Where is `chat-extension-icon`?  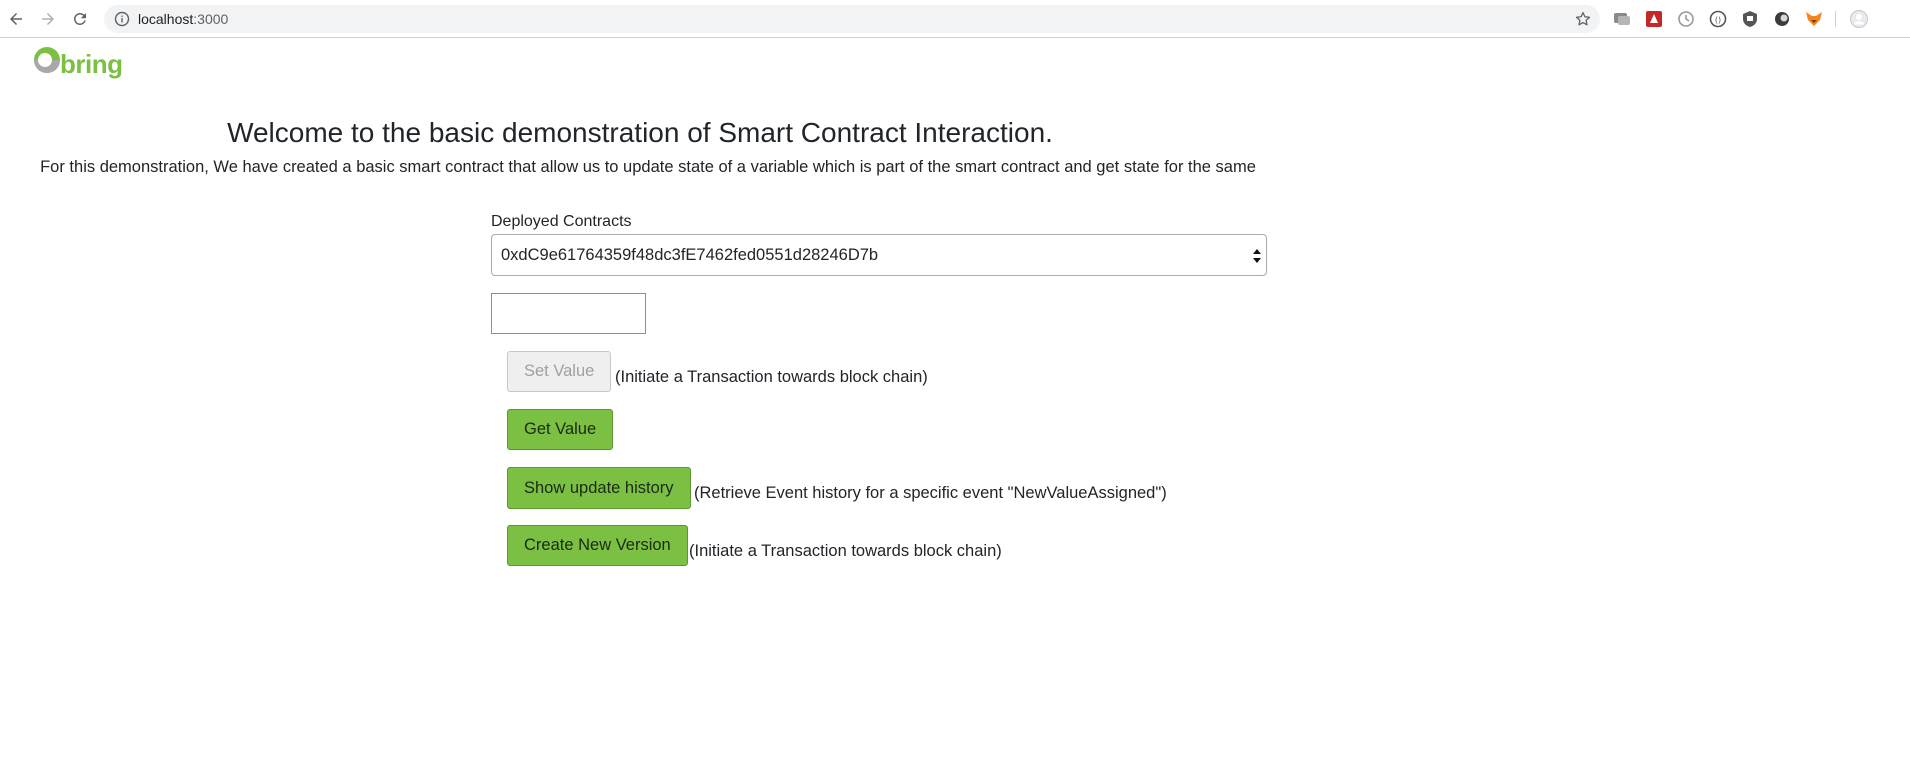
chat-extension-icon is located at coordinates (1622, 19).